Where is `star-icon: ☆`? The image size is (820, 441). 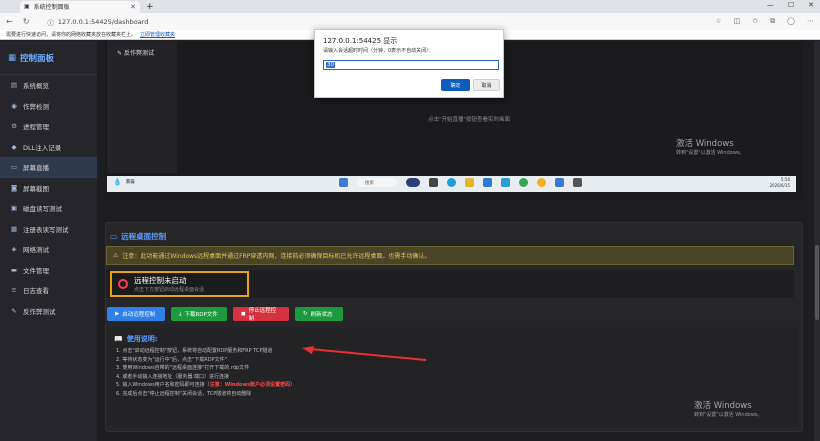 star-icon: ☆ is located at coordinates (718, 21).